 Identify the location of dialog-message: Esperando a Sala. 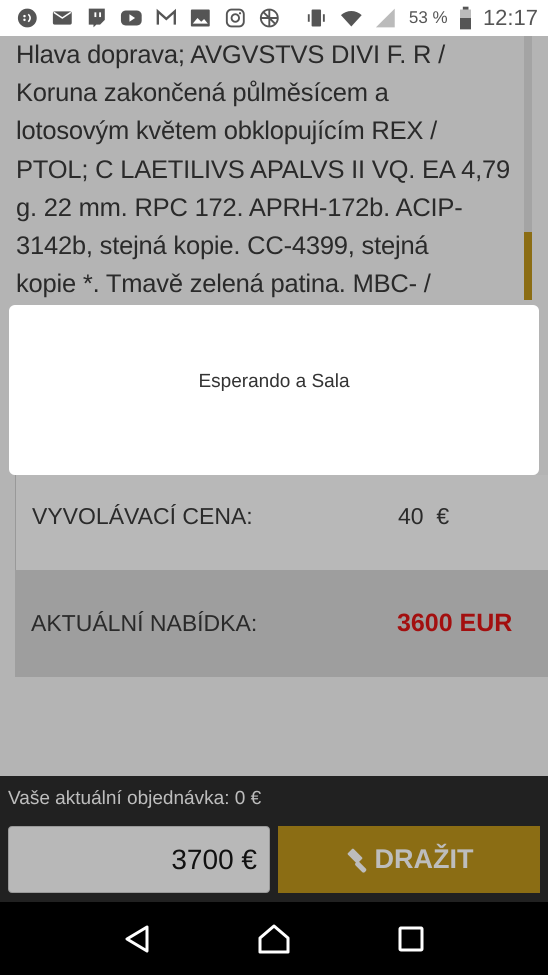
(274, 382).